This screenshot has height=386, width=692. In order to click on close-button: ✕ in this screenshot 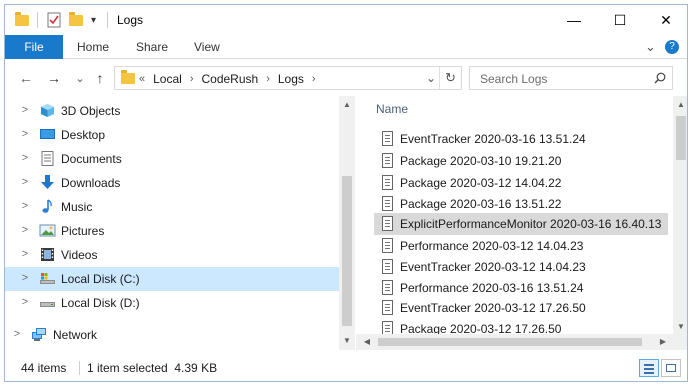, I will do `click(665, 20)`.